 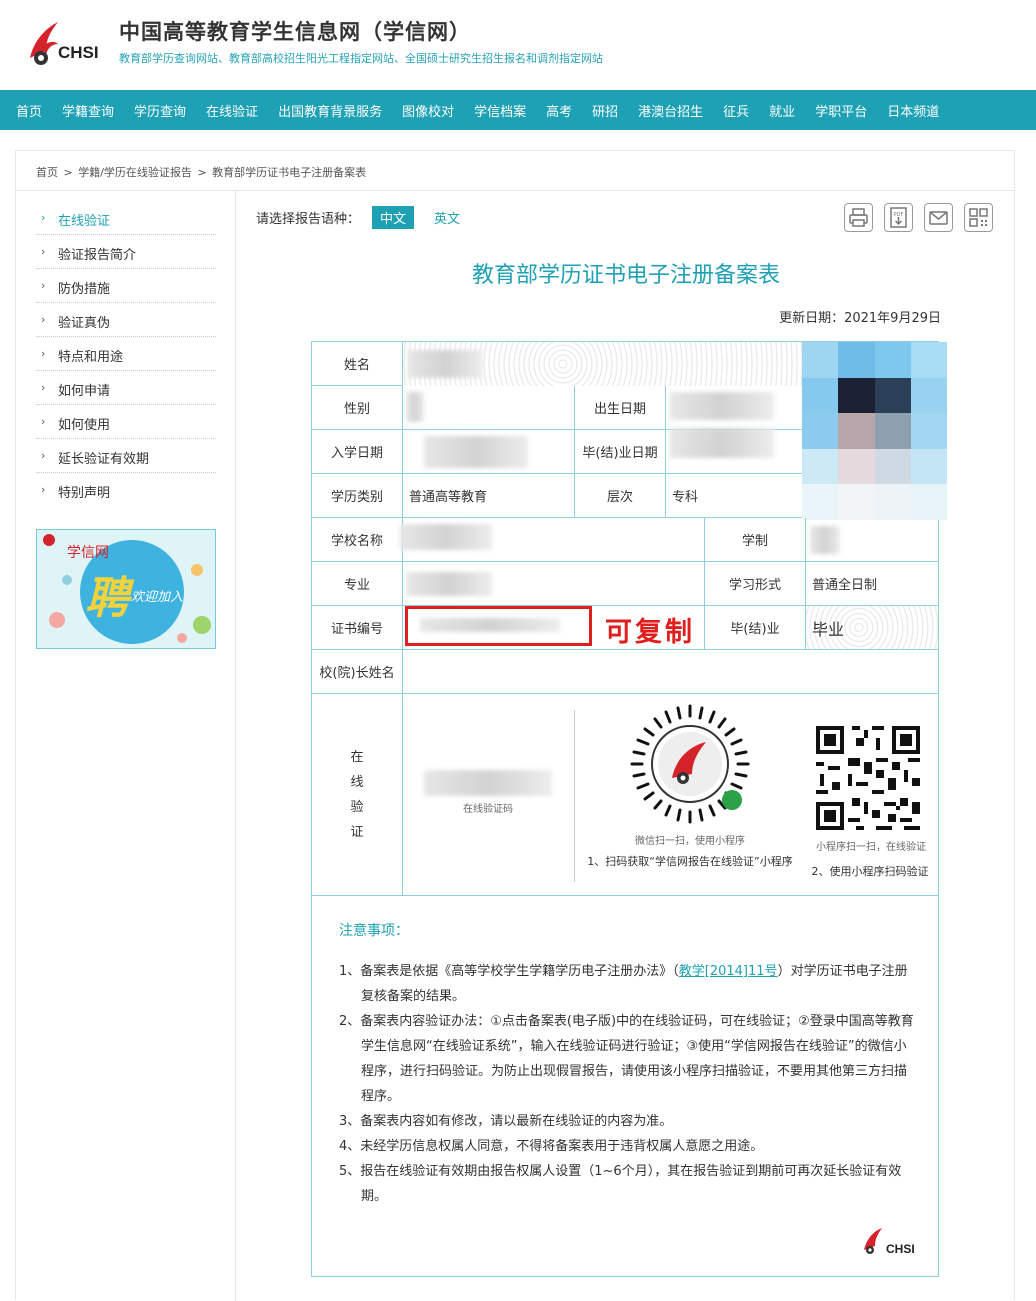 I want to click on banner-big-char: 聘, so click(x=107, y=598).